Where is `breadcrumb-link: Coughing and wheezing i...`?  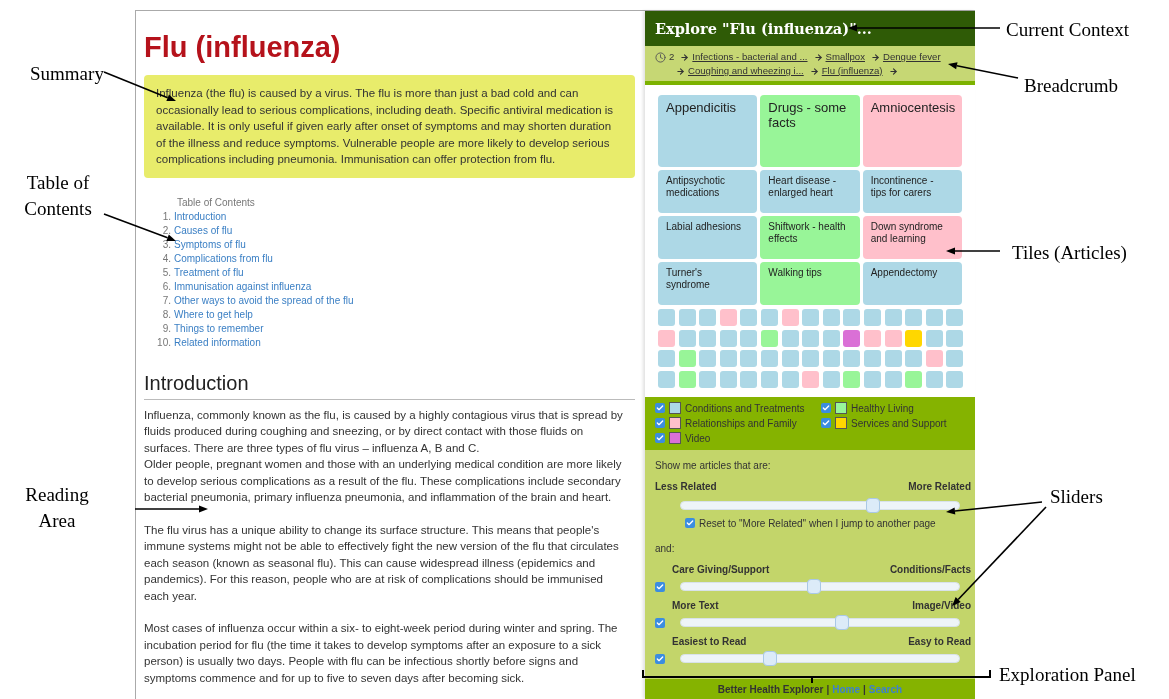 breadcrumb-link: Coughing and wheezing i... is located at coordinates (746, 71).